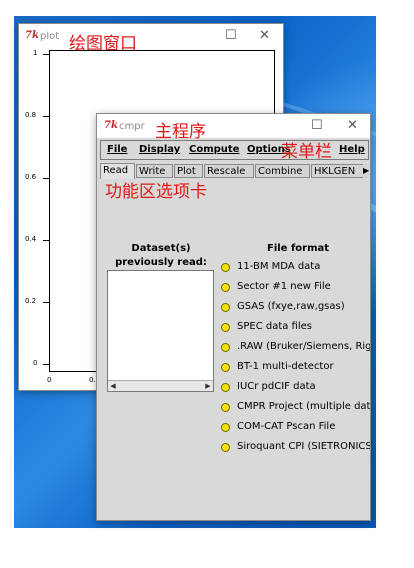  I want to click on format-option-label: Sector #1 new File, so click(284, 286).